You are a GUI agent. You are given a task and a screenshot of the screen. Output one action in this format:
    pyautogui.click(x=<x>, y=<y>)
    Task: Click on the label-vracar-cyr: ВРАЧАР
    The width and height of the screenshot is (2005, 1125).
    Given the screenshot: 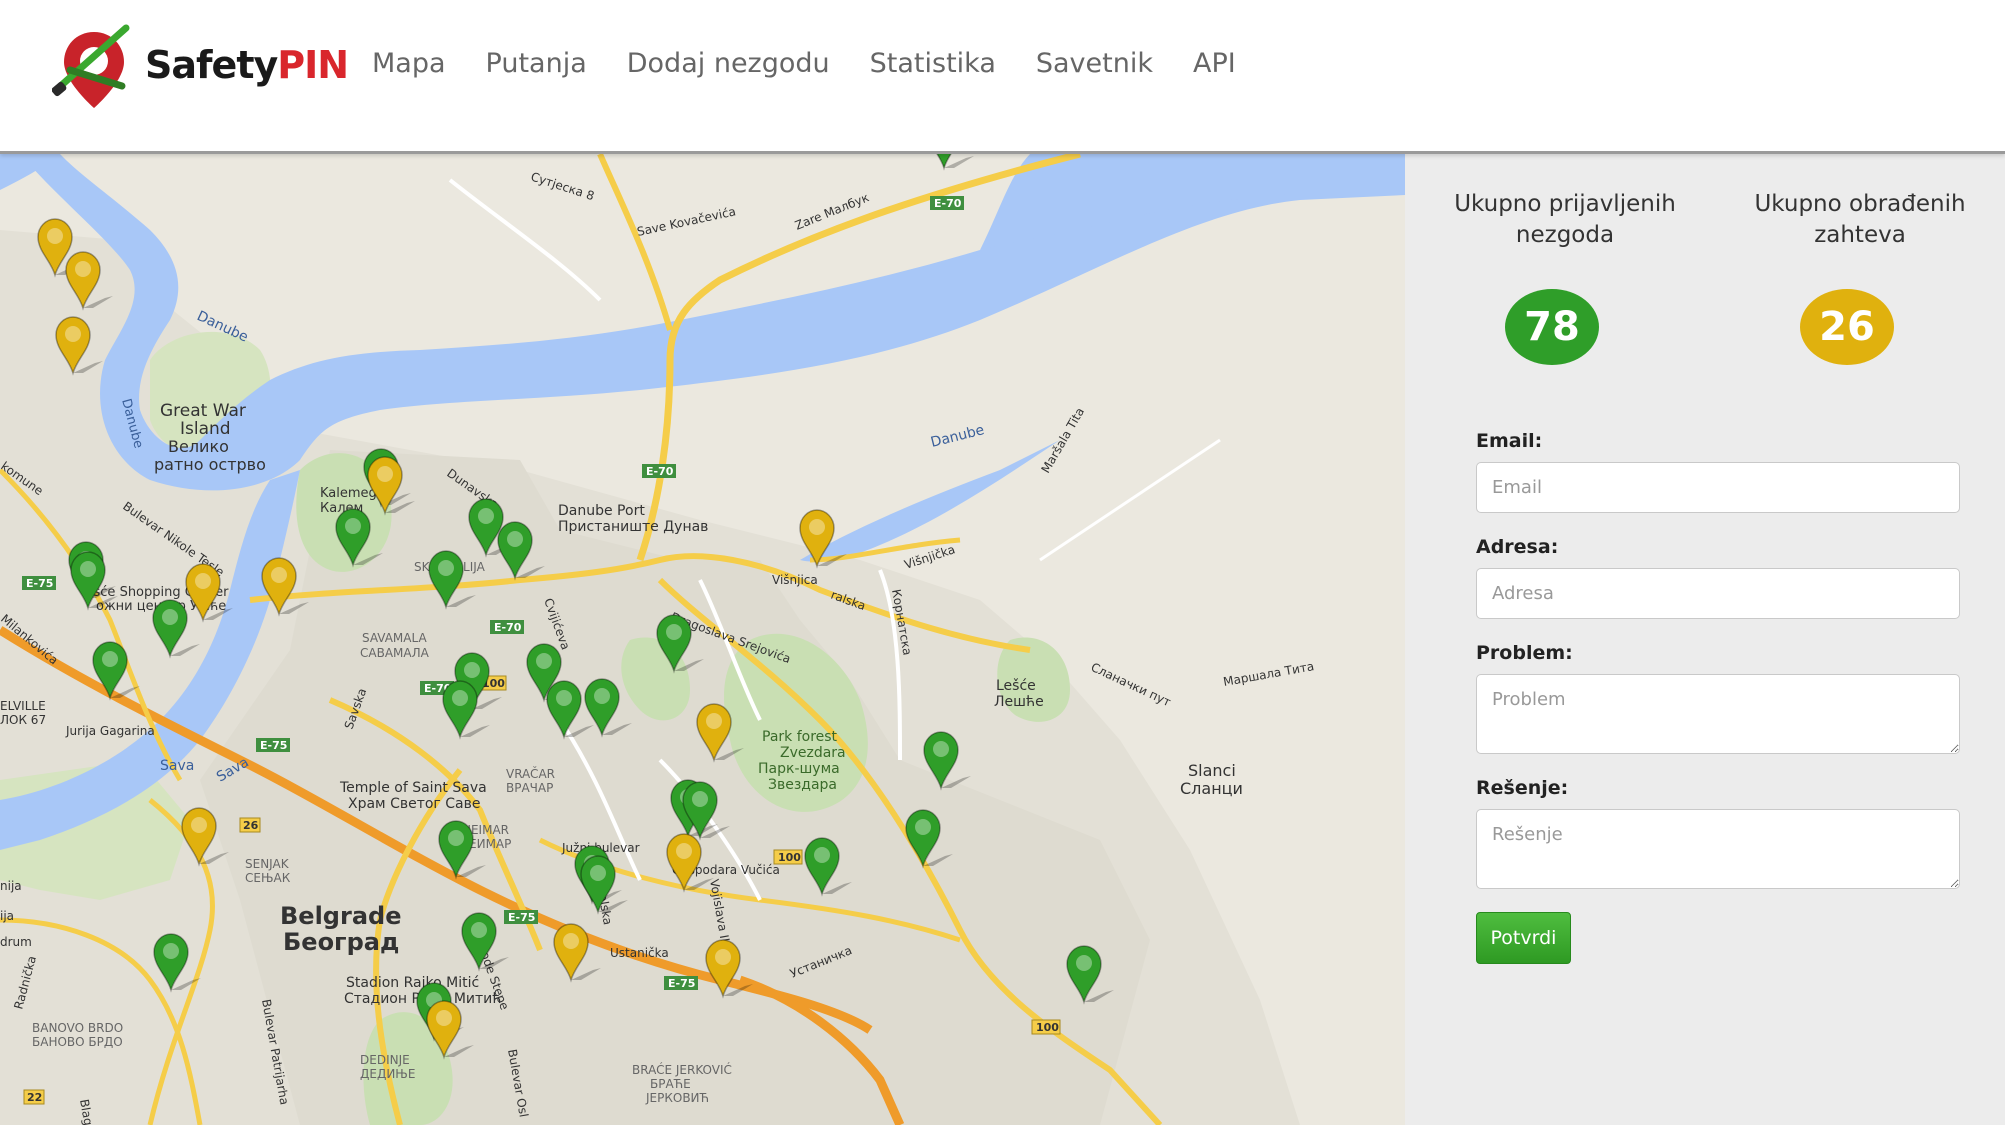 What is the action you would take?
    pyautogui.click(x=529, y=788)
    